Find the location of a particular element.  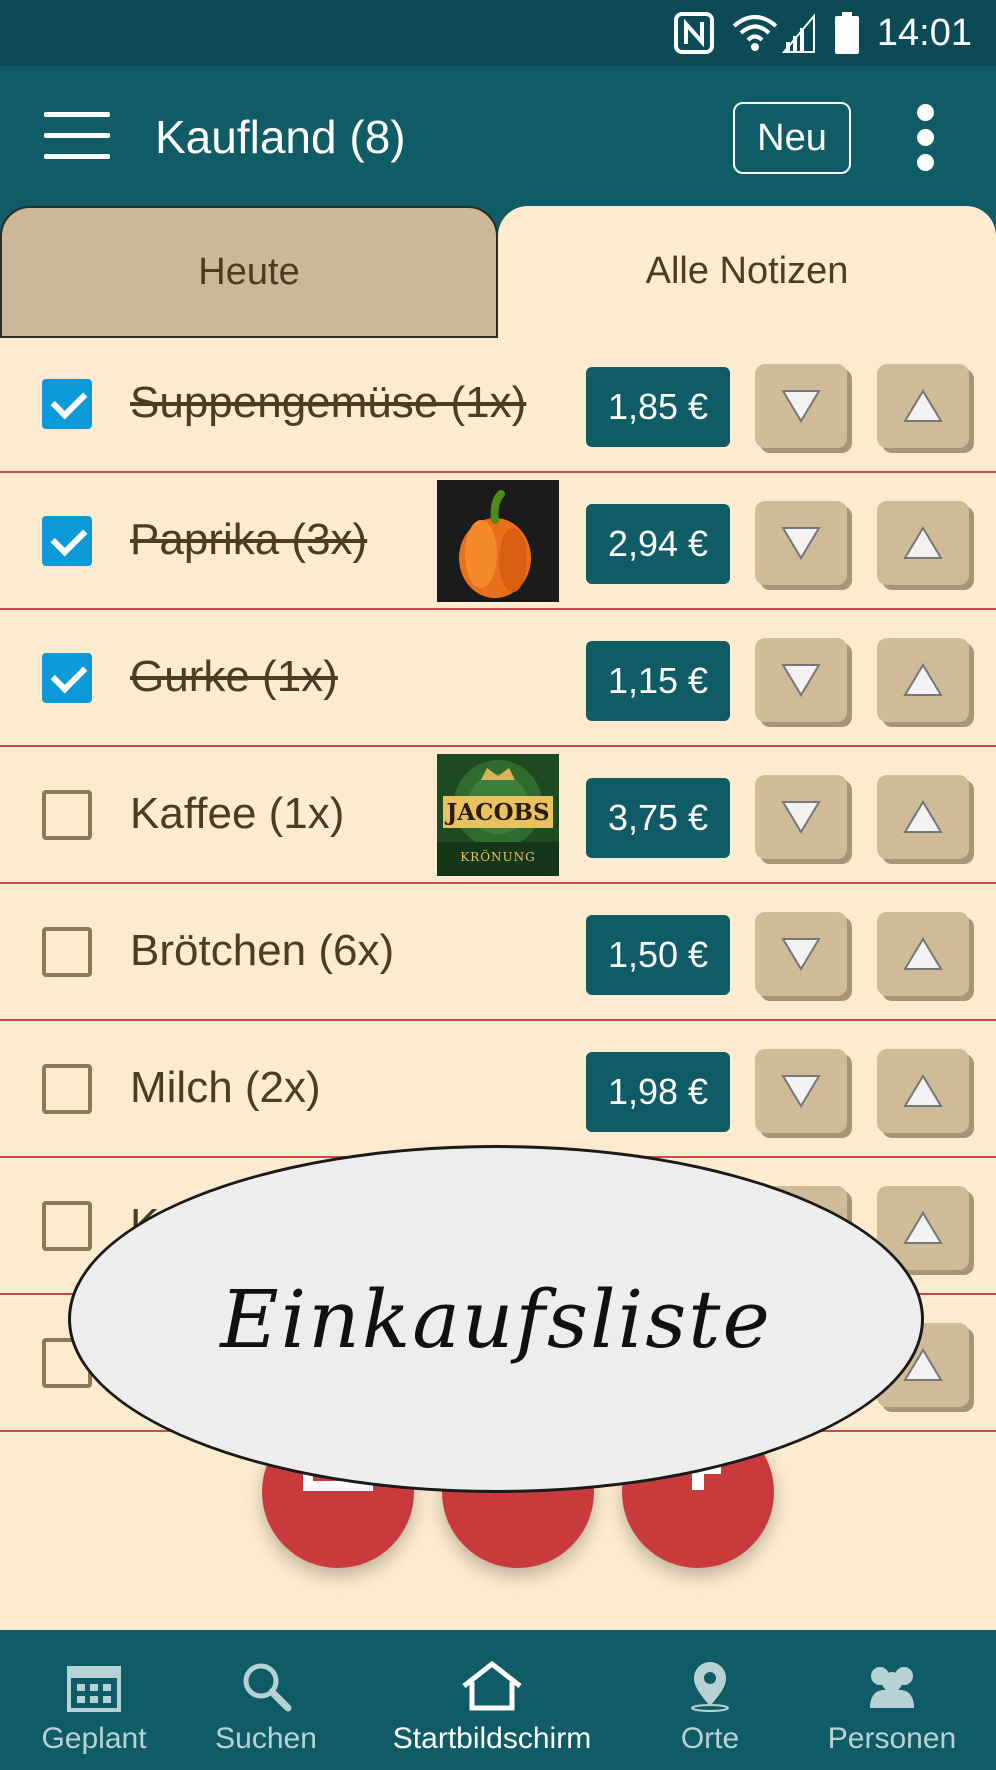

item-label: Suppengemüse (1x) is located at coordinates (328, 402).